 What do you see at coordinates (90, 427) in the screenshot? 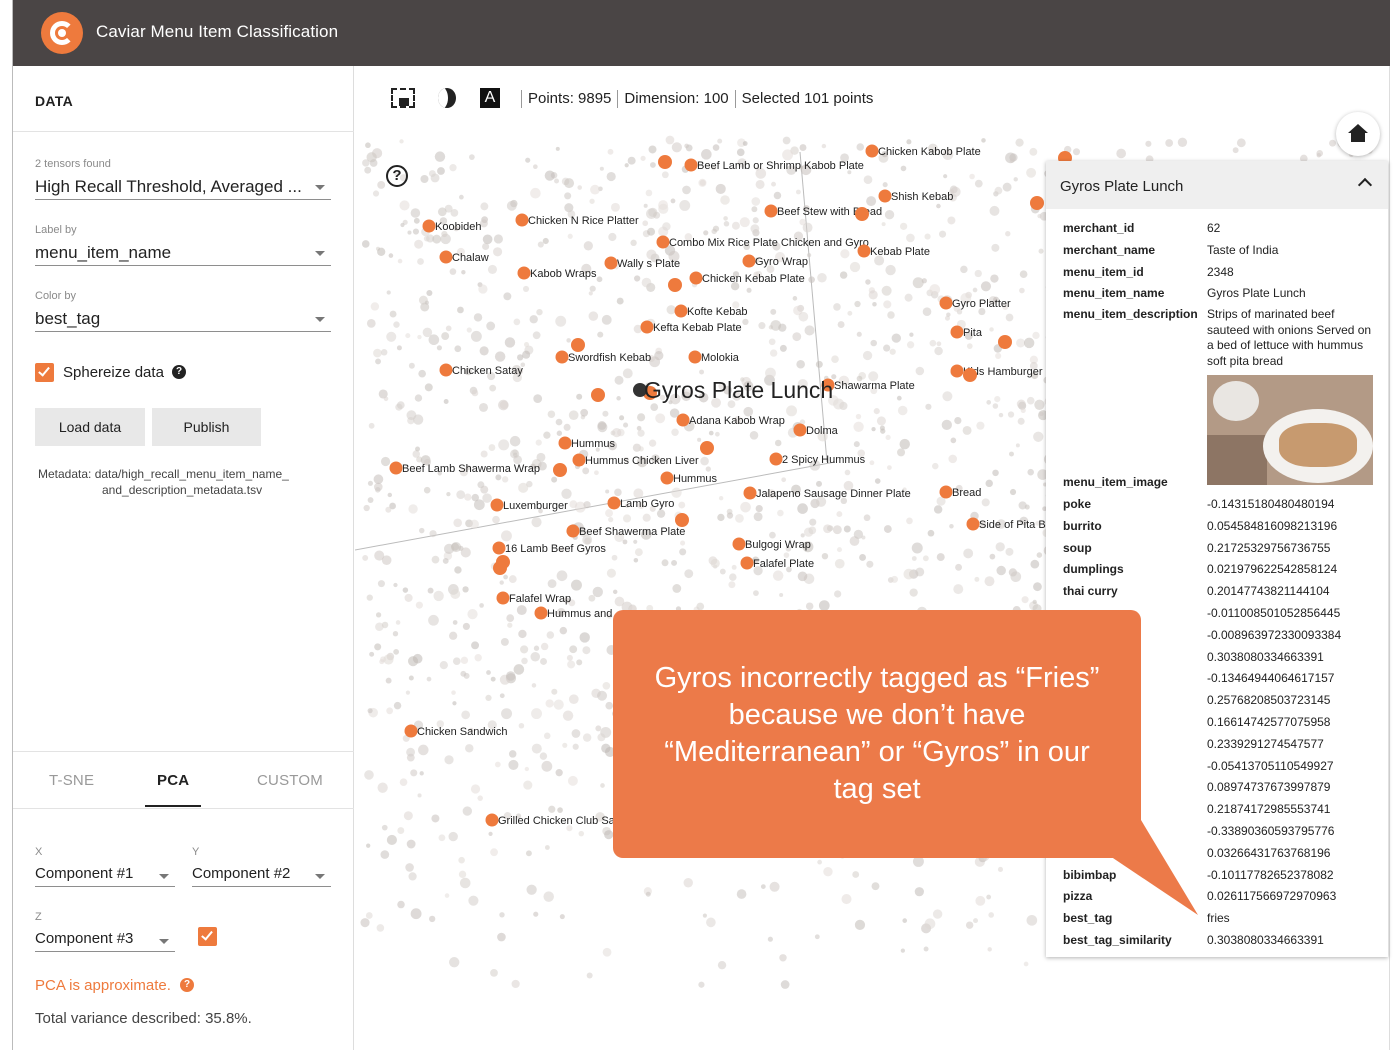
I see `load-data-button: Load data` at bounding box center [90, 427].